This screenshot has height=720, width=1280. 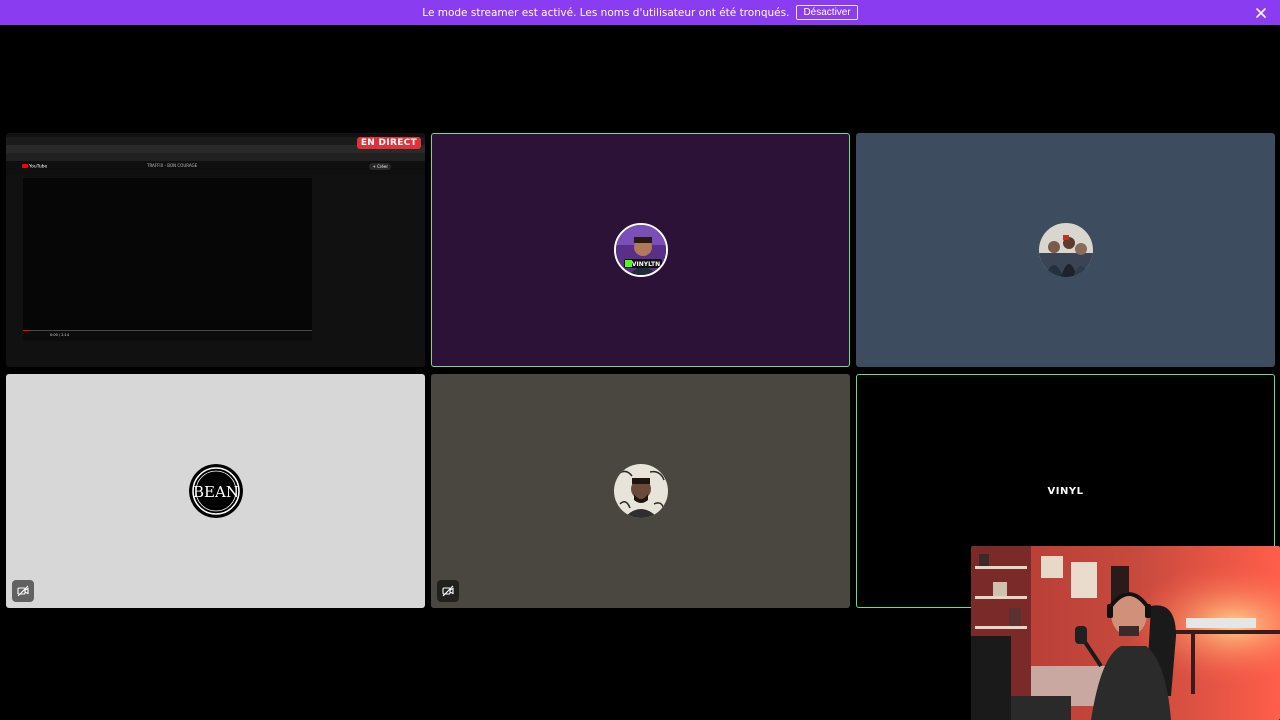 What do you see at coordinates (827, 12) in the screenshot?
I see `disable-streamer-mode-button: Désactiver` at bounding box center [827, 12].